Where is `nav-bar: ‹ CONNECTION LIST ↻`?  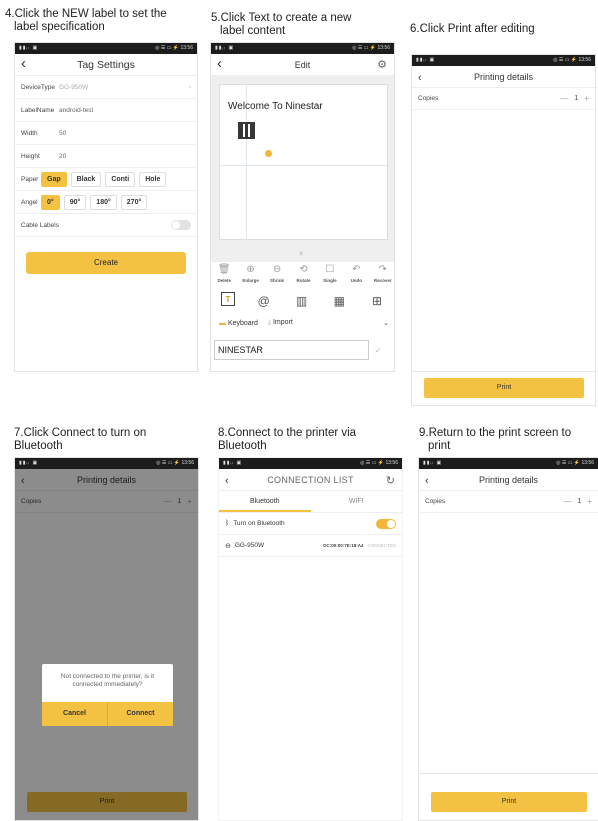
nav-bar: ‹ CONNECTION LIST ↻ is located at coordinates (310, 480).